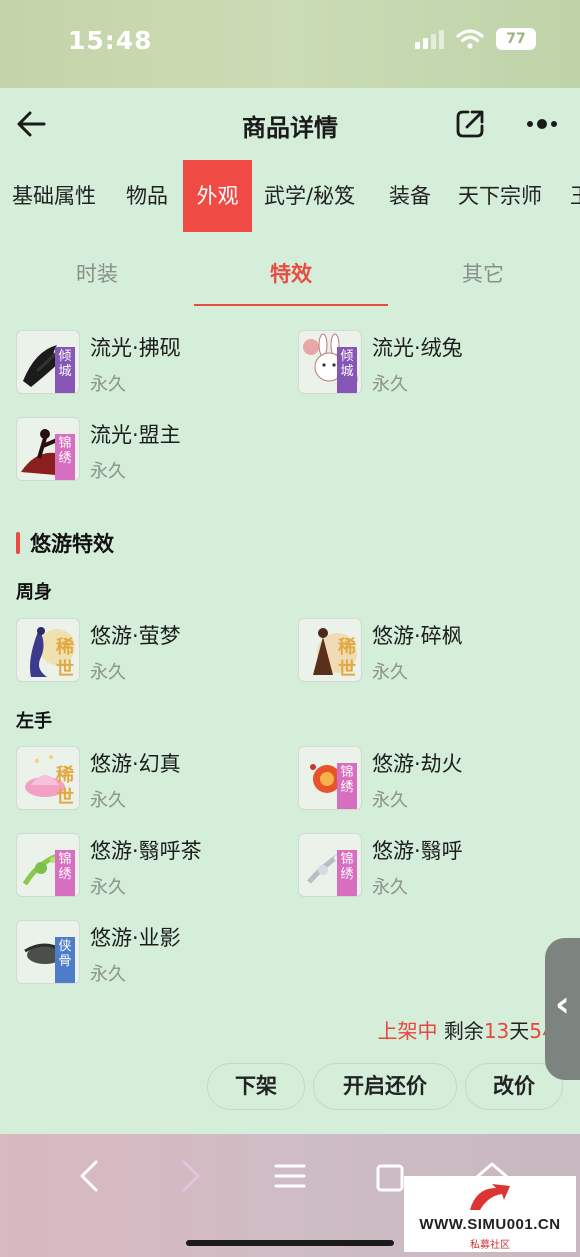  Describe the element at coordinates (490, 1245) in the screenshot. I see `watermark-subtitle: 私募社区` at that location.